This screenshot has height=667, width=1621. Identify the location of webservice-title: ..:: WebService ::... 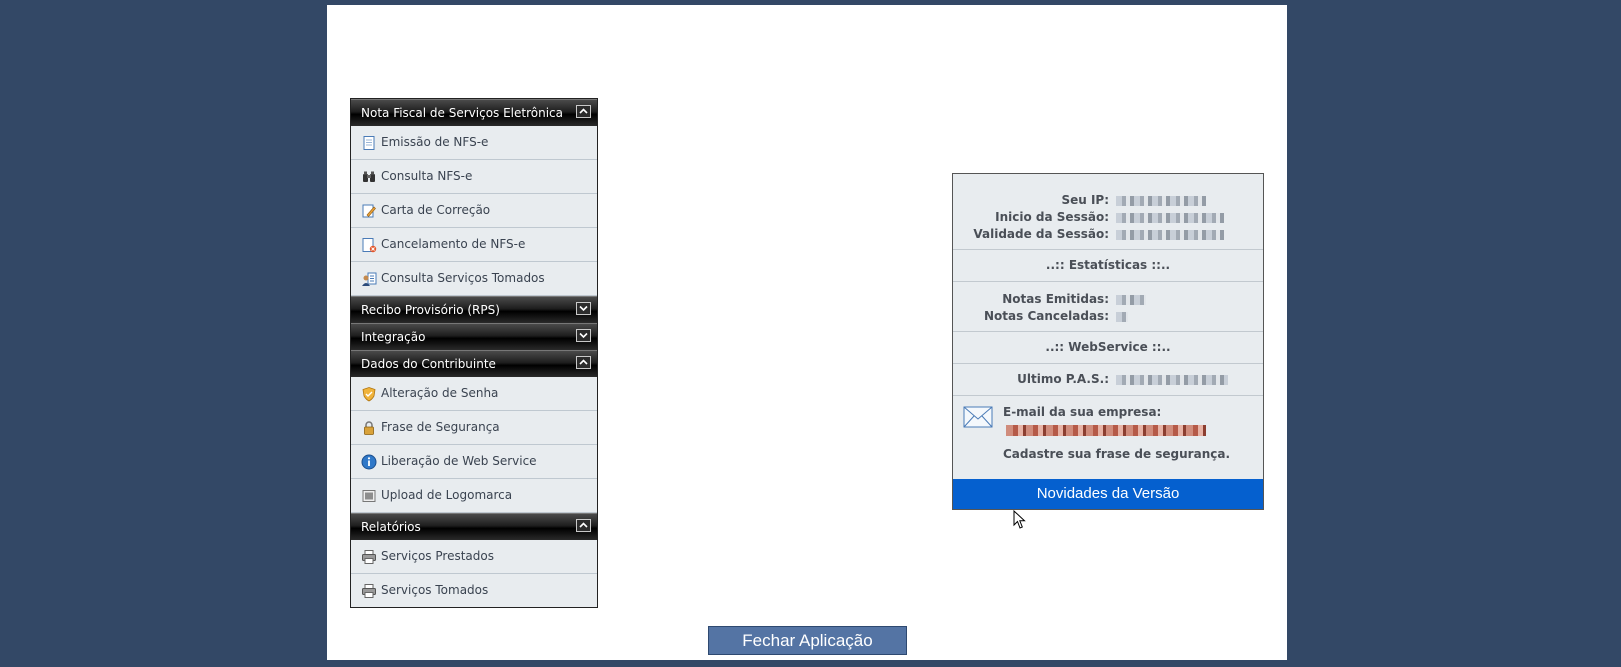
(1108, 348).